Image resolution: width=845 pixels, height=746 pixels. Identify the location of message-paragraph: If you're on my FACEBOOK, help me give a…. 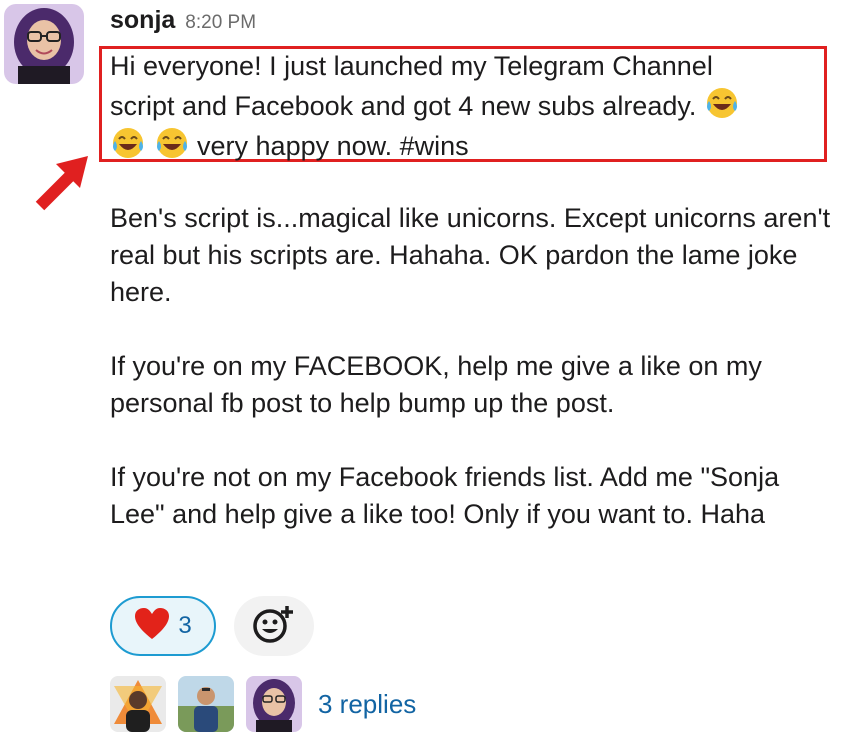
(436, 384).